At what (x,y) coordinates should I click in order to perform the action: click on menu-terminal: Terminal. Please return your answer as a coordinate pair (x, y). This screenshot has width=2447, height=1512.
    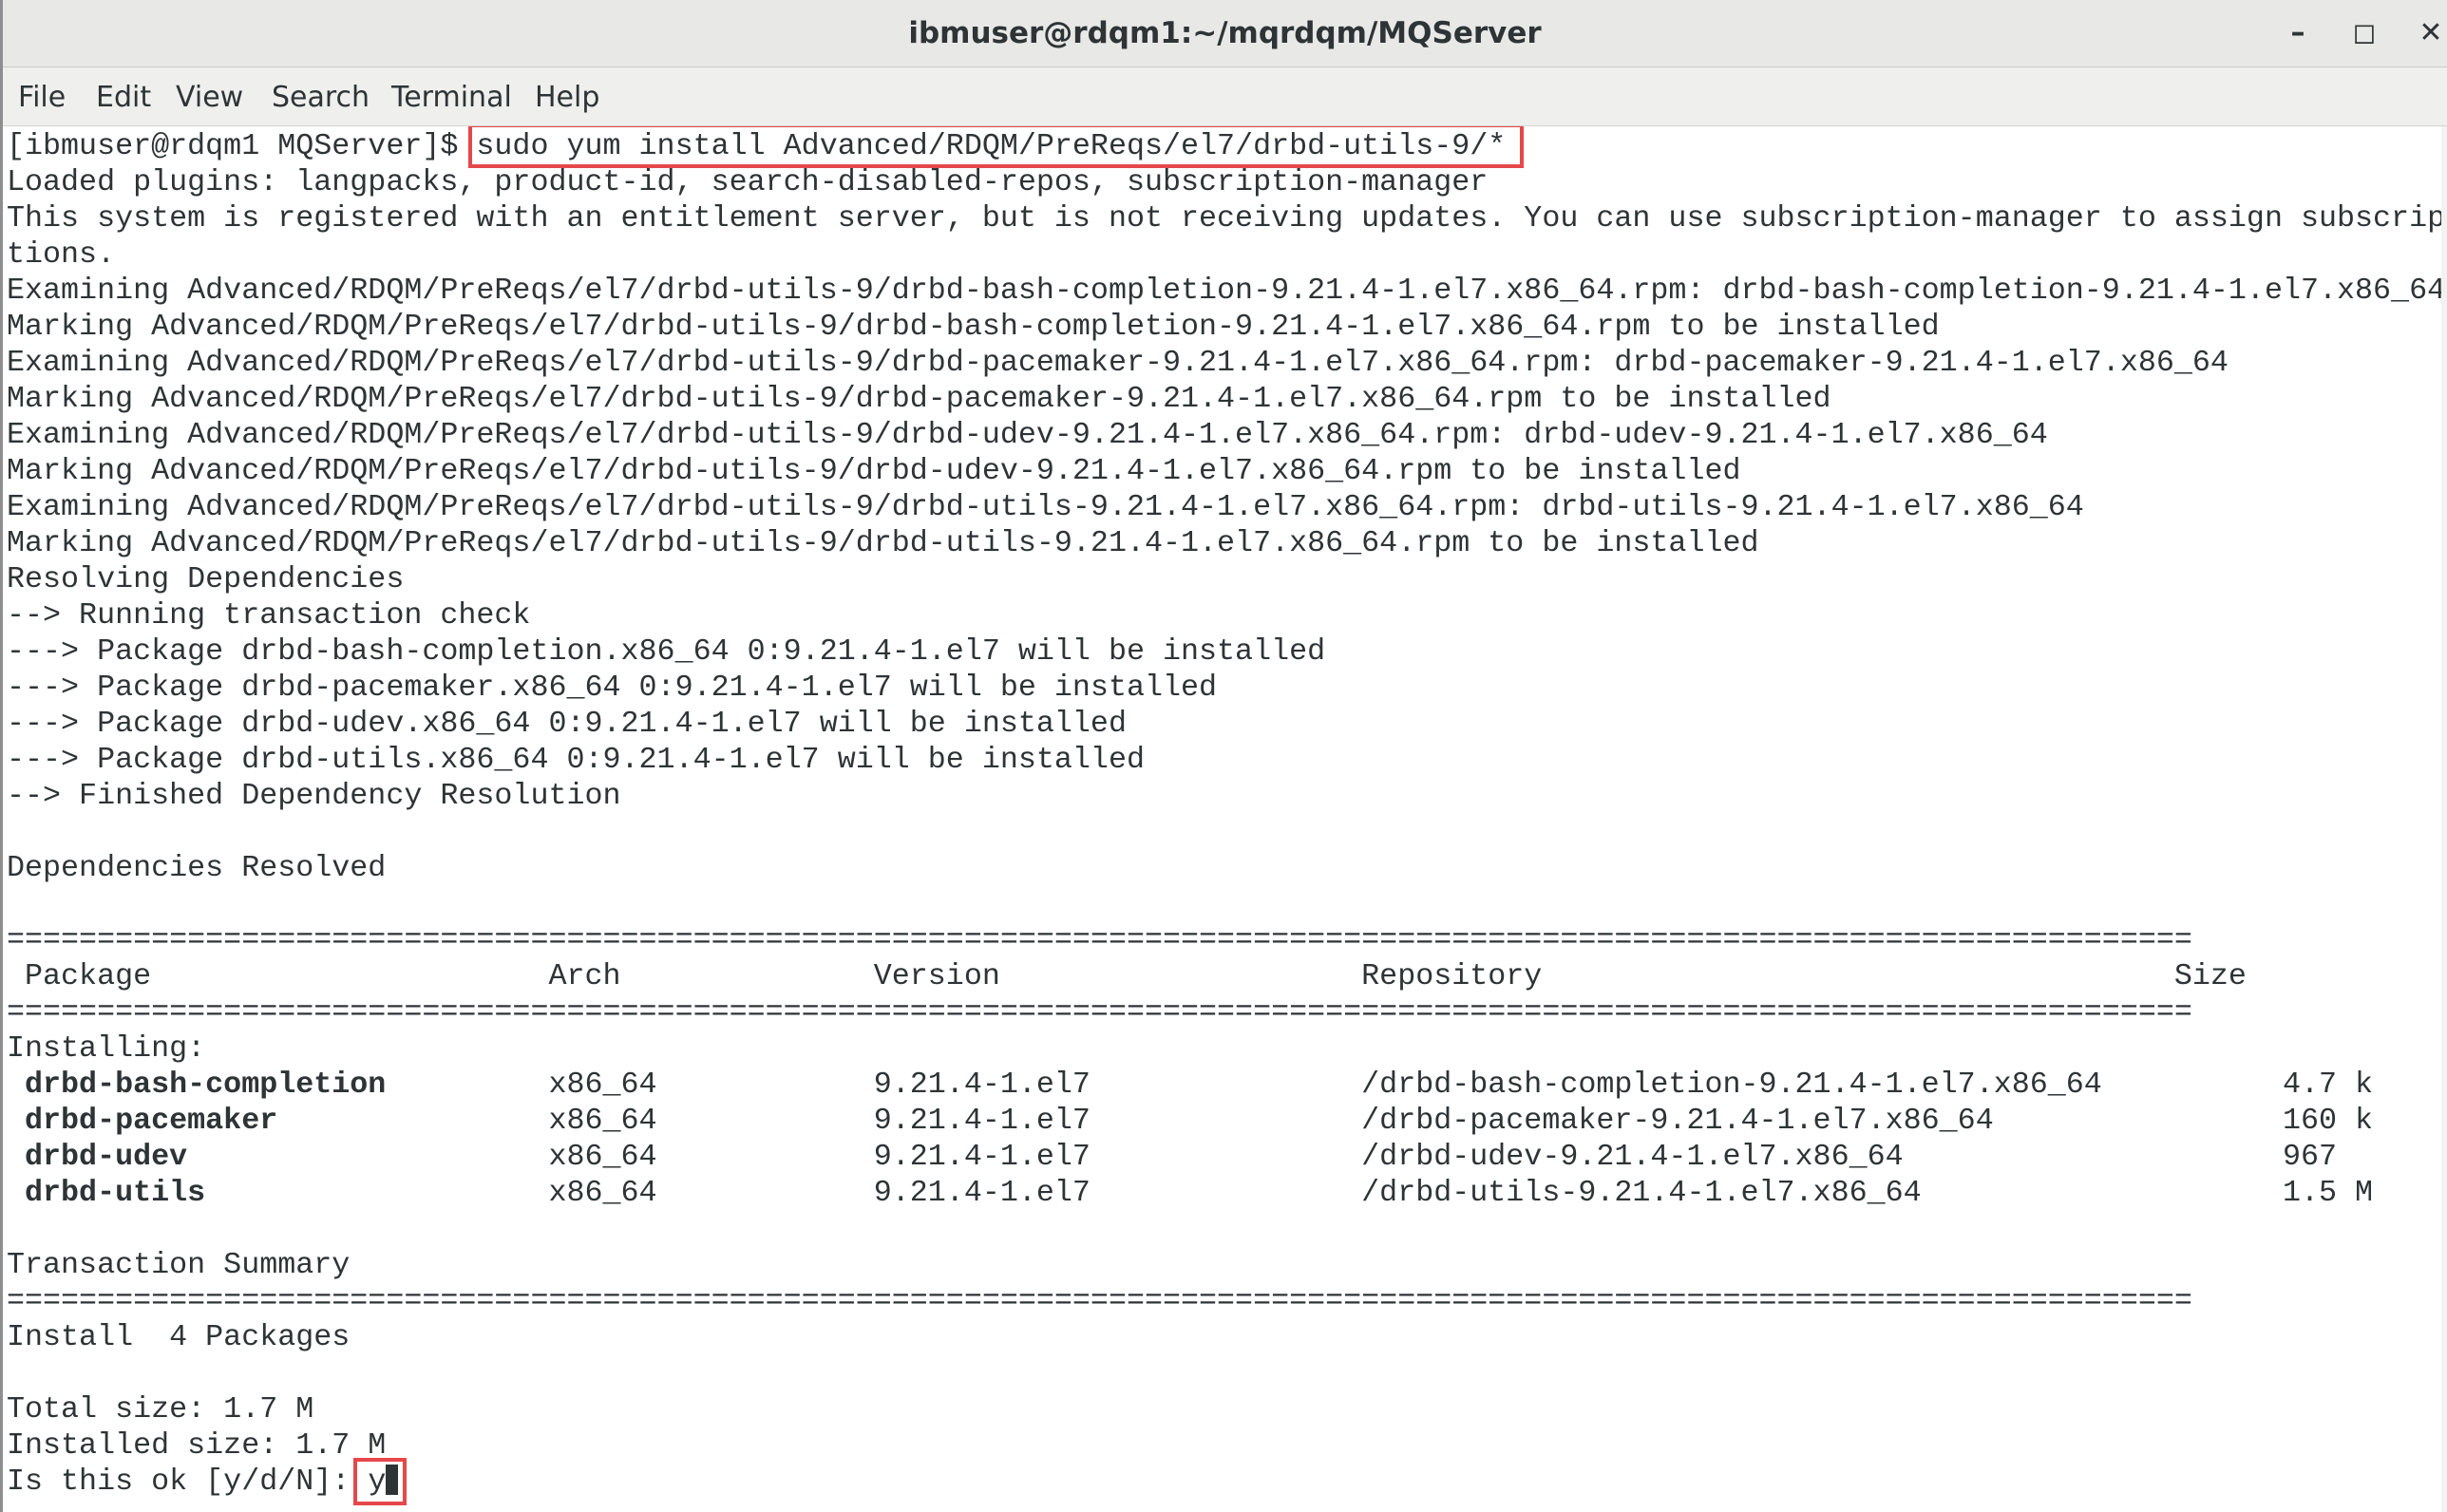
    Looking at the image, I should click on (452, 96).